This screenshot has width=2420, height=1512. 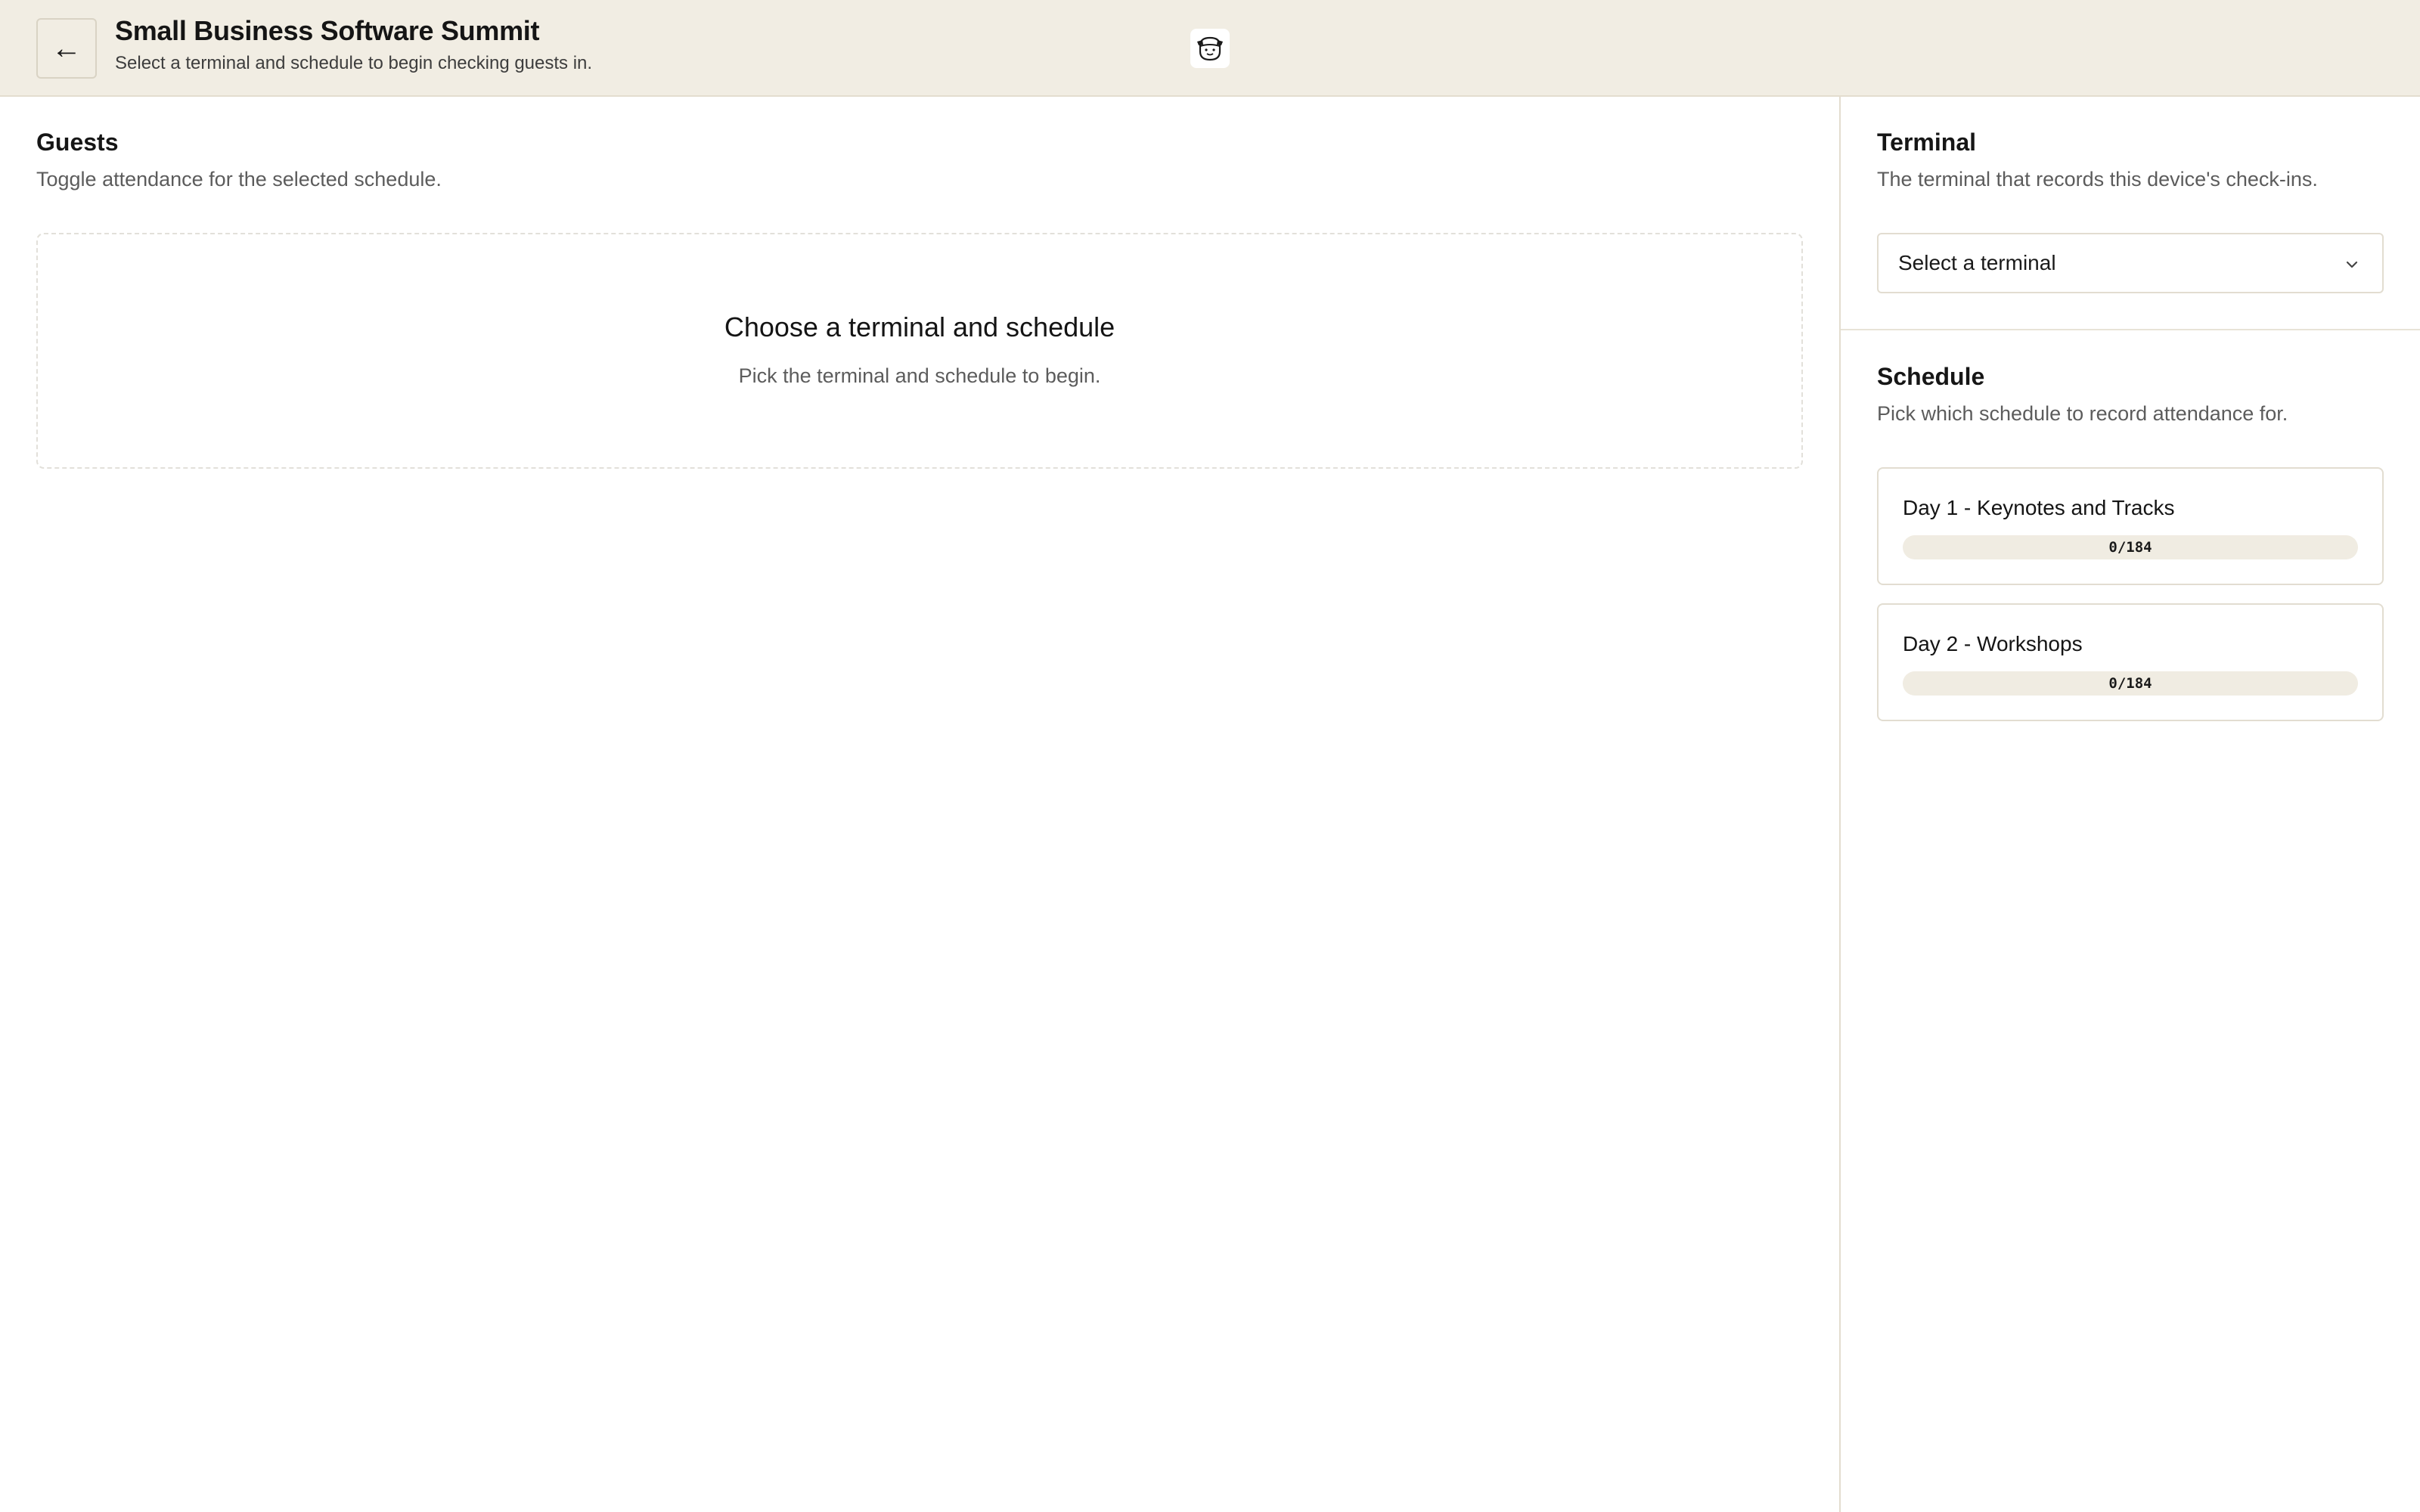 I want to click on schedule-option-day-1: Day 1 - Keynotes and Tracks 0/184, so click(x=2130, y=526).